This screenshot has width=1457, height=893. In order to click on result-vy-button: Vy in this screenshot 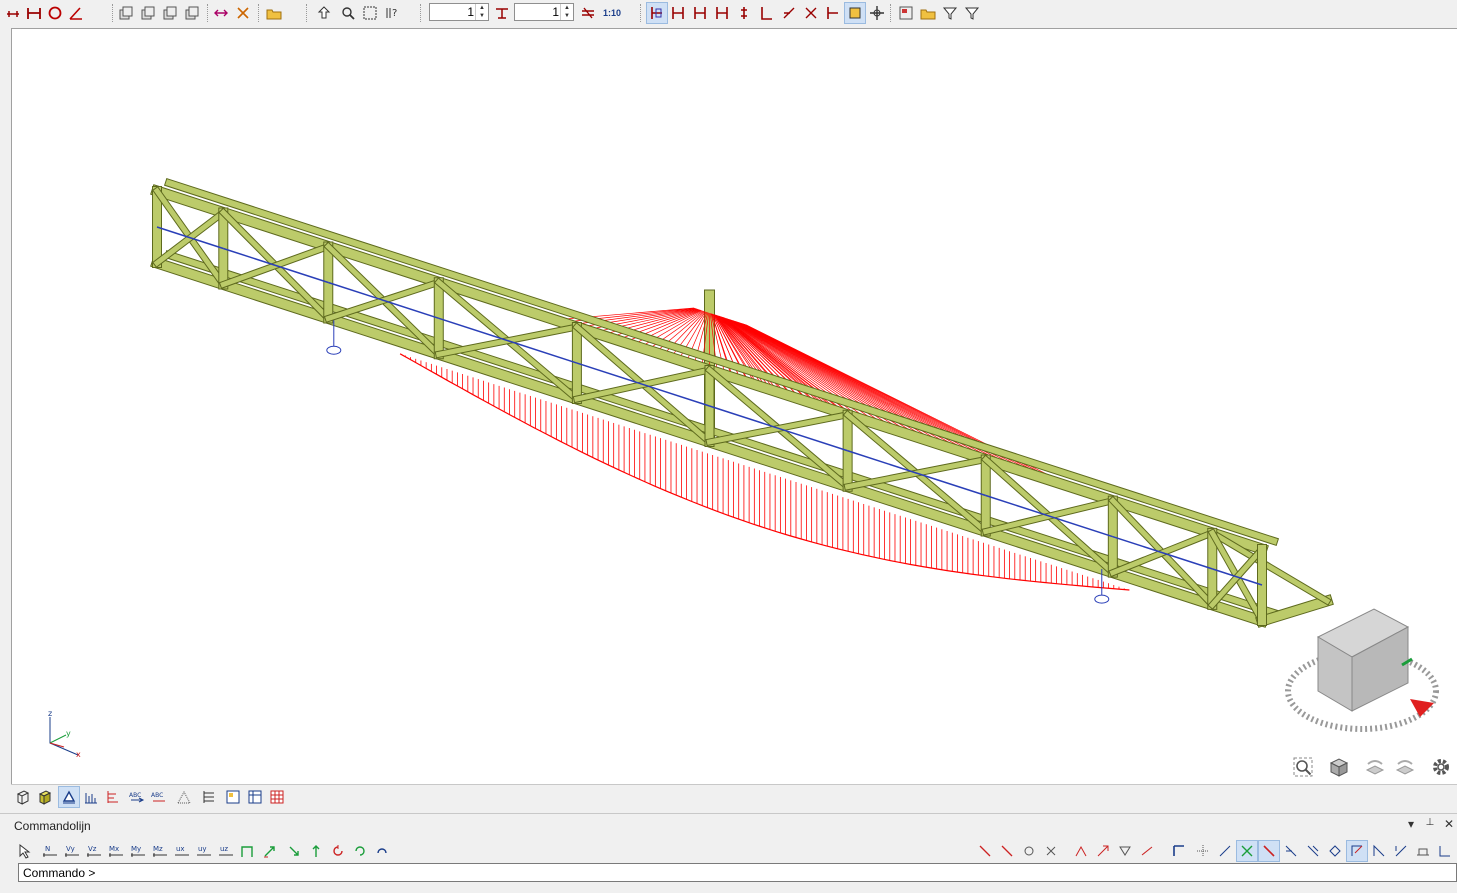, I will do `click(72, 851)`.